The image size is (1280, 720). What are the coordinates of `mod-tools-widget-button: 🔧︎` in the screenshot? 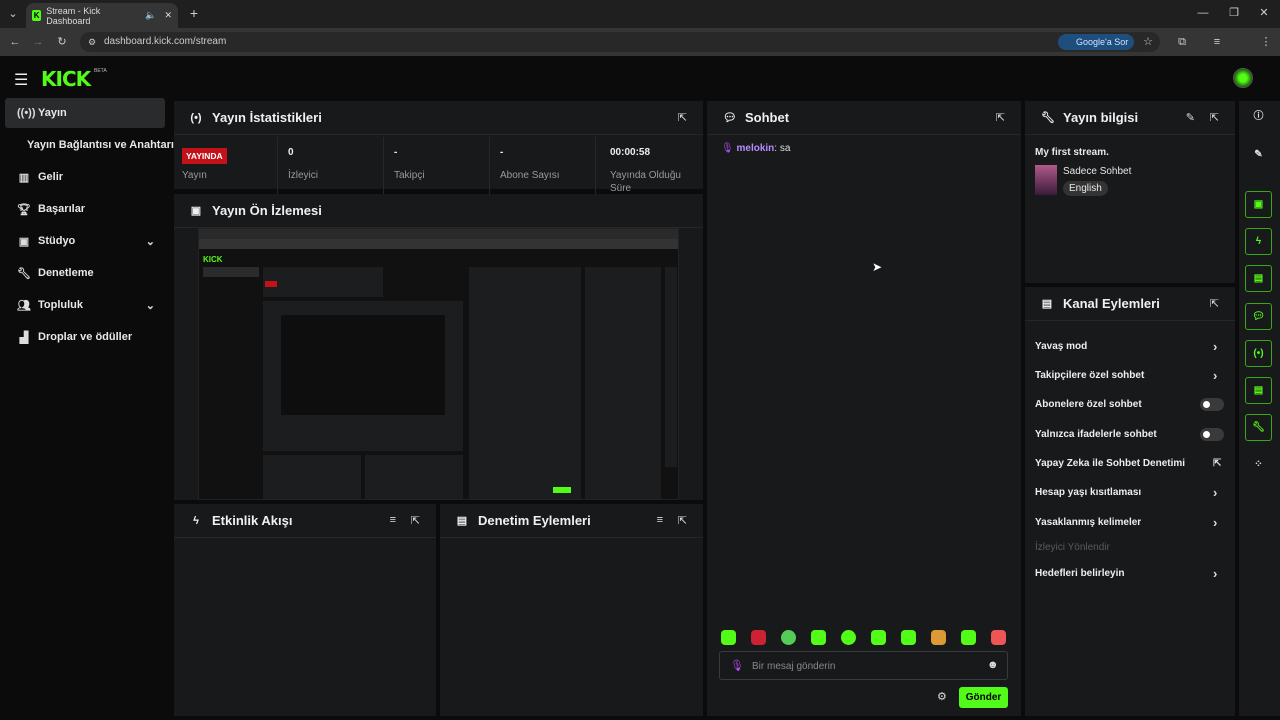 It's located at (1258, 427).